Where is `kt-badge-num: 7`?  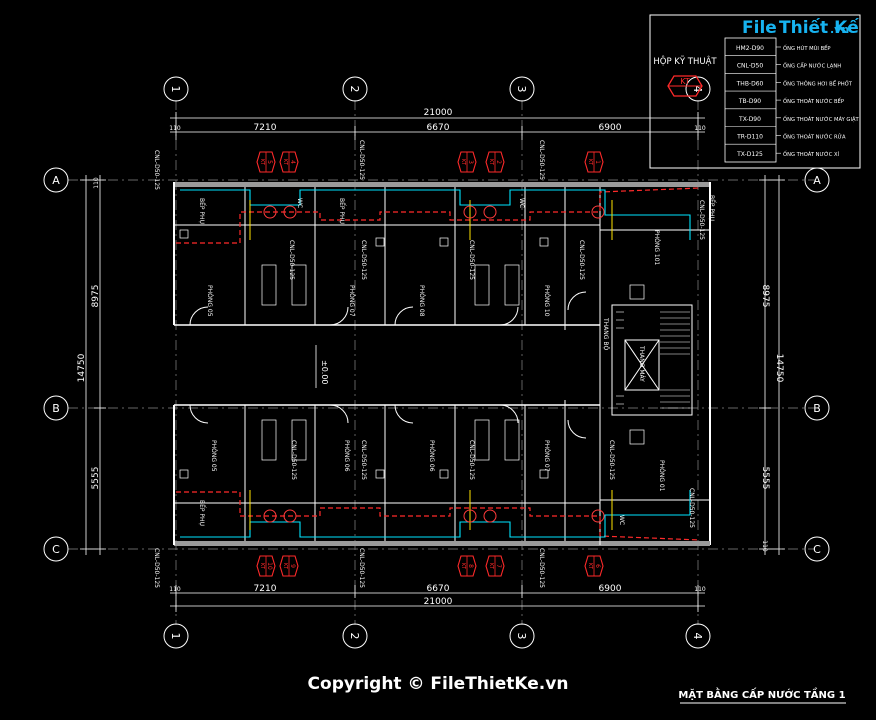
kt-badge-num: 7 is located at coordinates (498, 566).